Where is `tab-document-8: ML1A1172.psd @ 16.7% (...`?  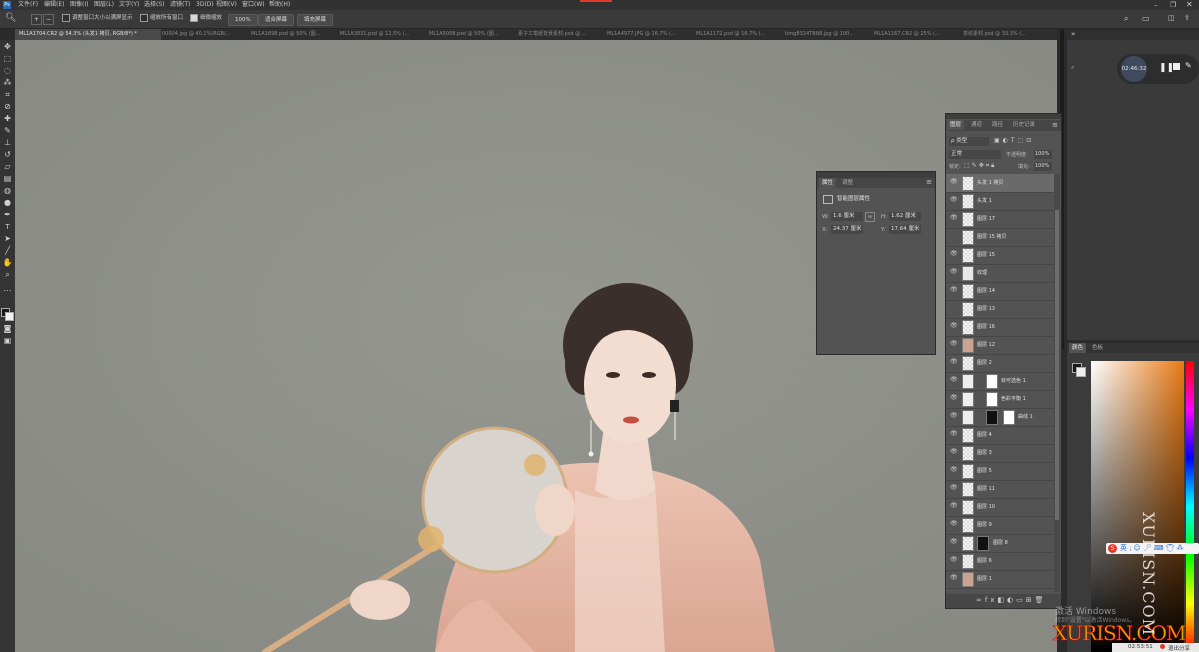 tab-document-8: ML1A1172.psd @ 16.7% (... is located at coordinates (738, 34).